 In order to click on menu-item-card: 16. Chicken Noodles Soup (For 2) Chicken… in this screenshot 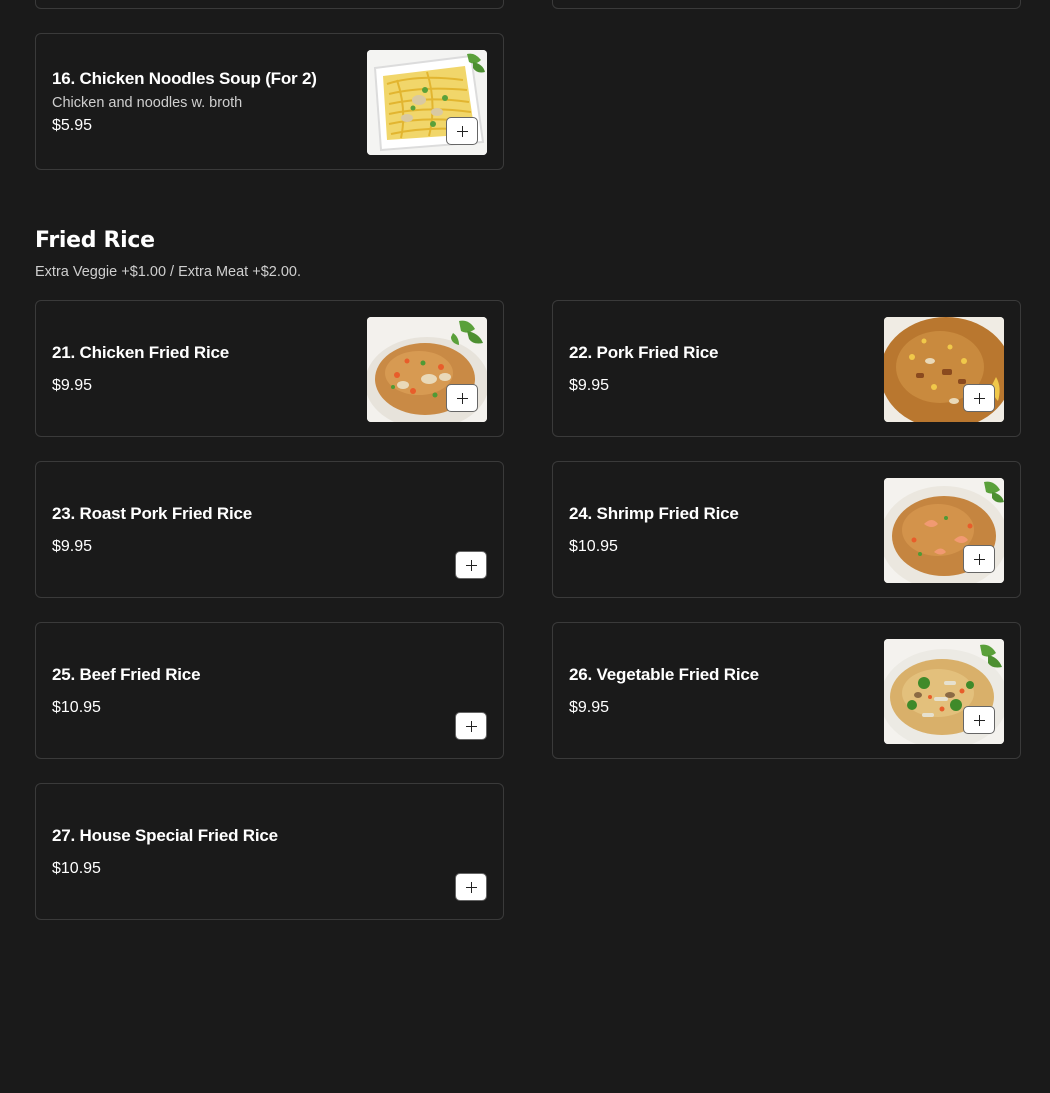, I will do `click(269, 101)`.